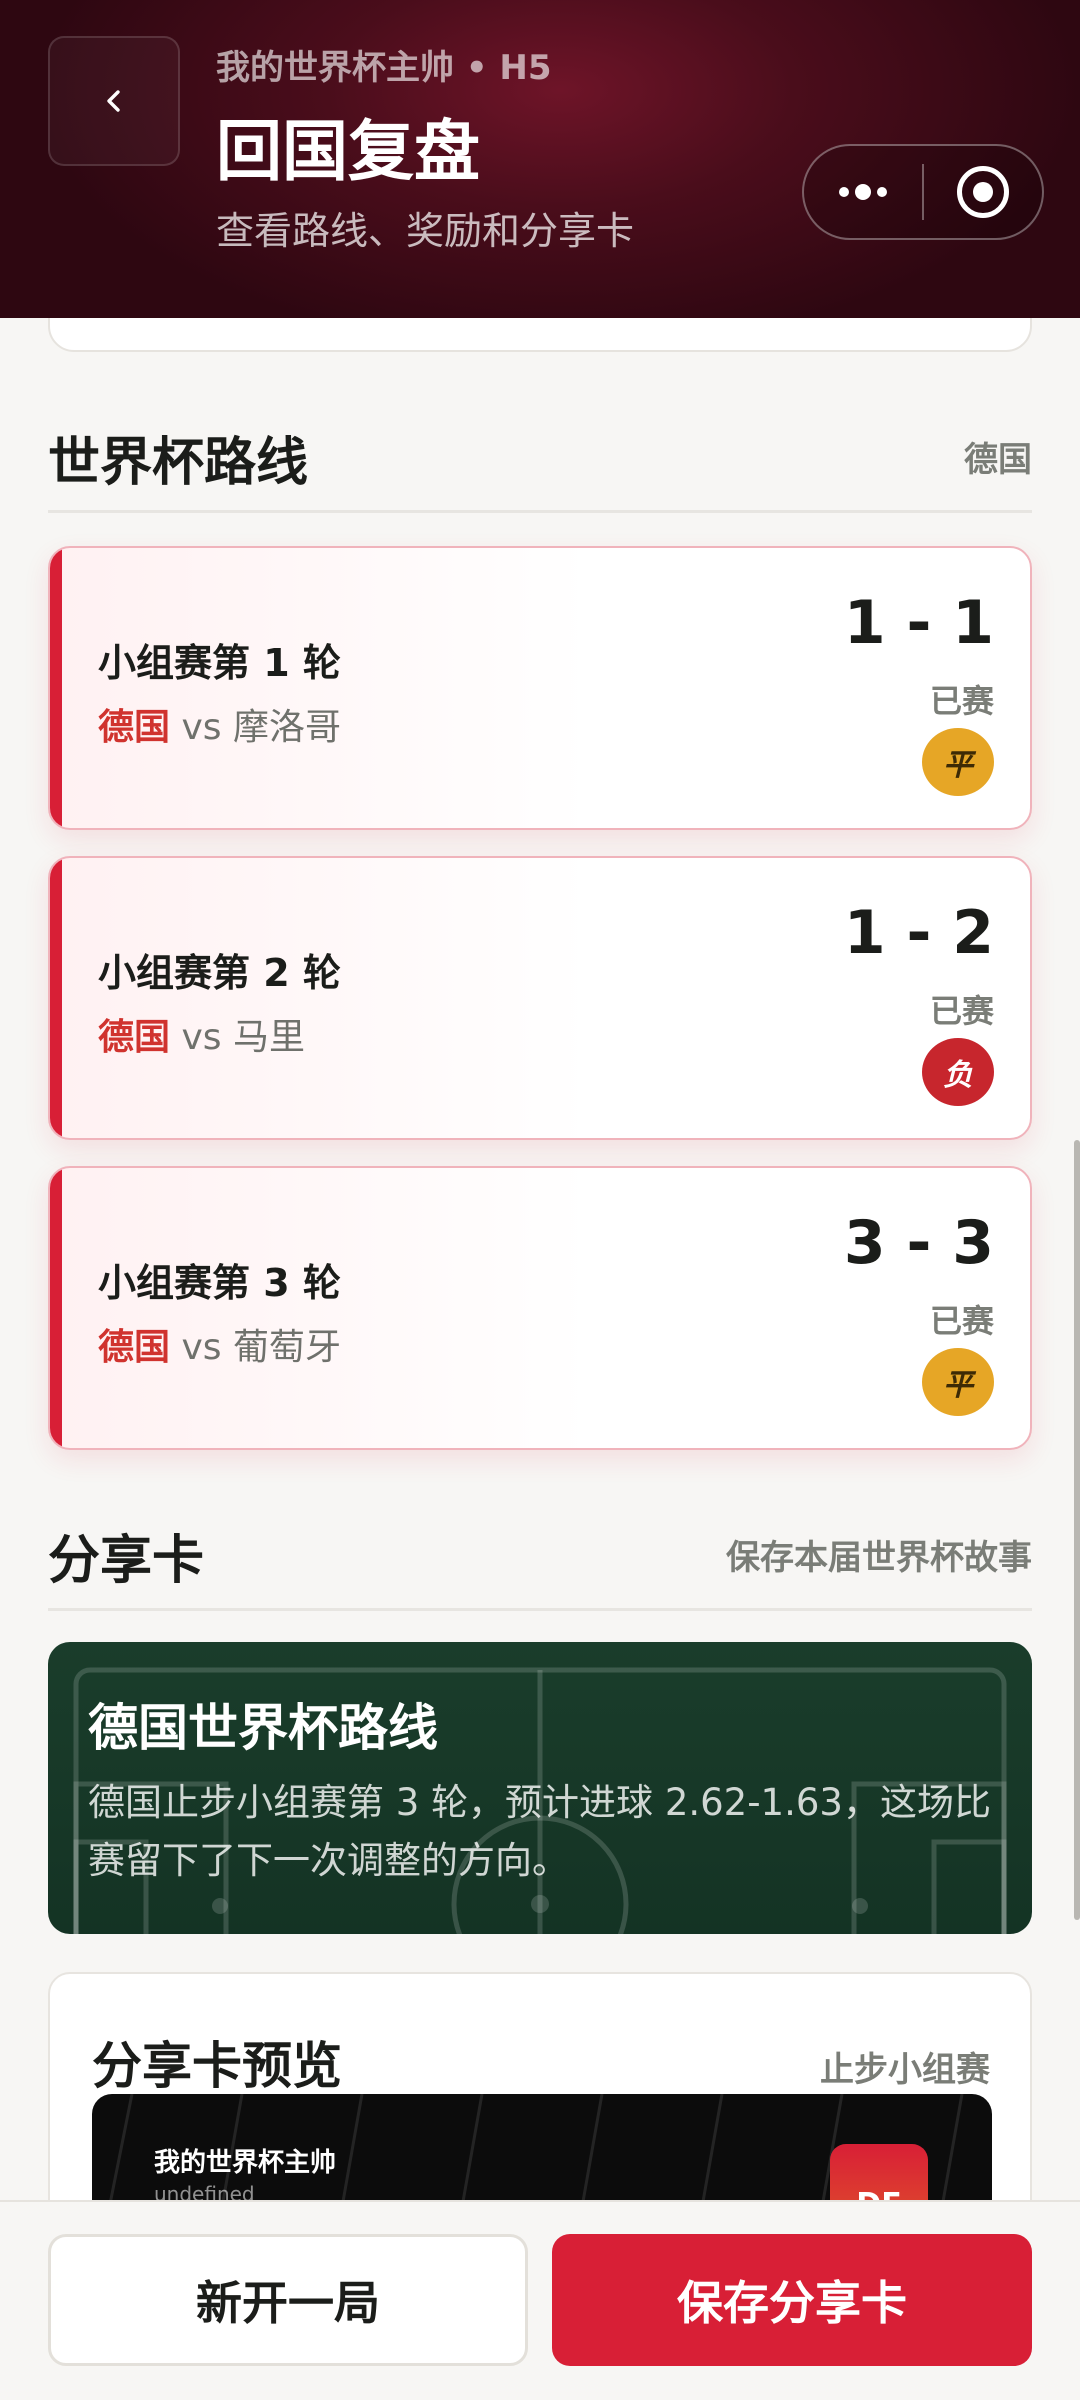  What do you see at coordinates (918, 623) in the screenshot?
I see `match-score: 1 - 1` at bounding box center [918, 623].